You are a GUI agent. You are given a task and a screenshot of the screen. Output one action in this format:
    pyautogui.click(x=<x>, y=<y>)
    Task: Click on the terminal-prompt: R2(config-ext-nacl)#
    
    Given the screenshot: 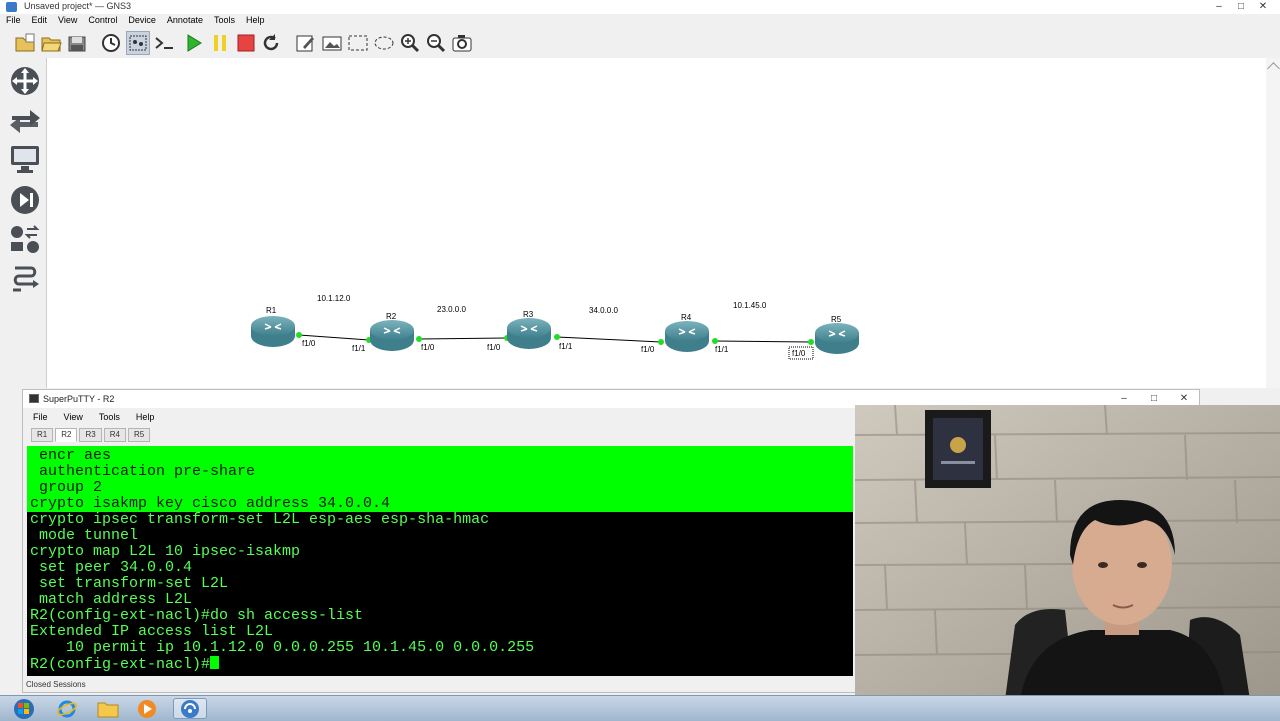 What is the action you would take?
    pyautogui.click(x=120, y=664)
    